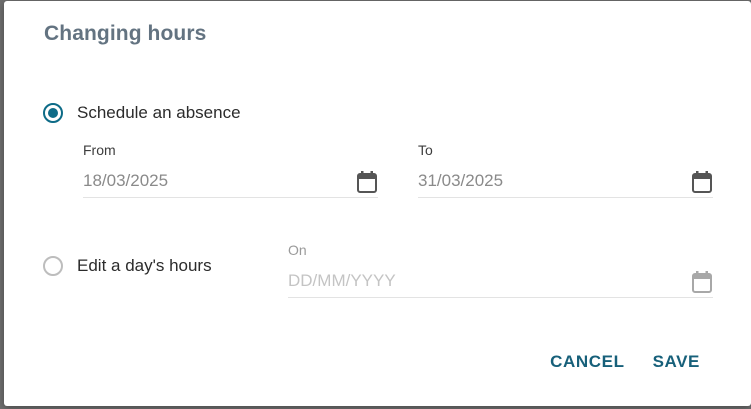 The image size is (751, 409). I want to click on from-date-input, so click(203, 181).